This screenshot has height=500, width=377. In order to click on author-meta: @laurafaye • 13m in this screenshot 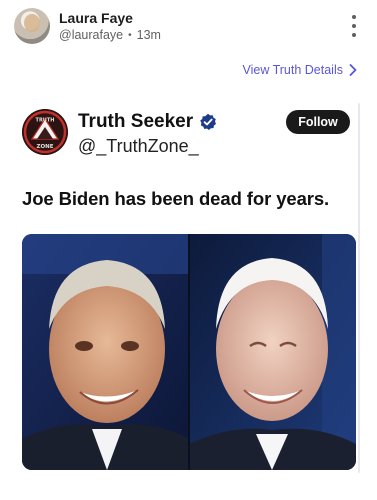, I will do `click(110, 35)`.